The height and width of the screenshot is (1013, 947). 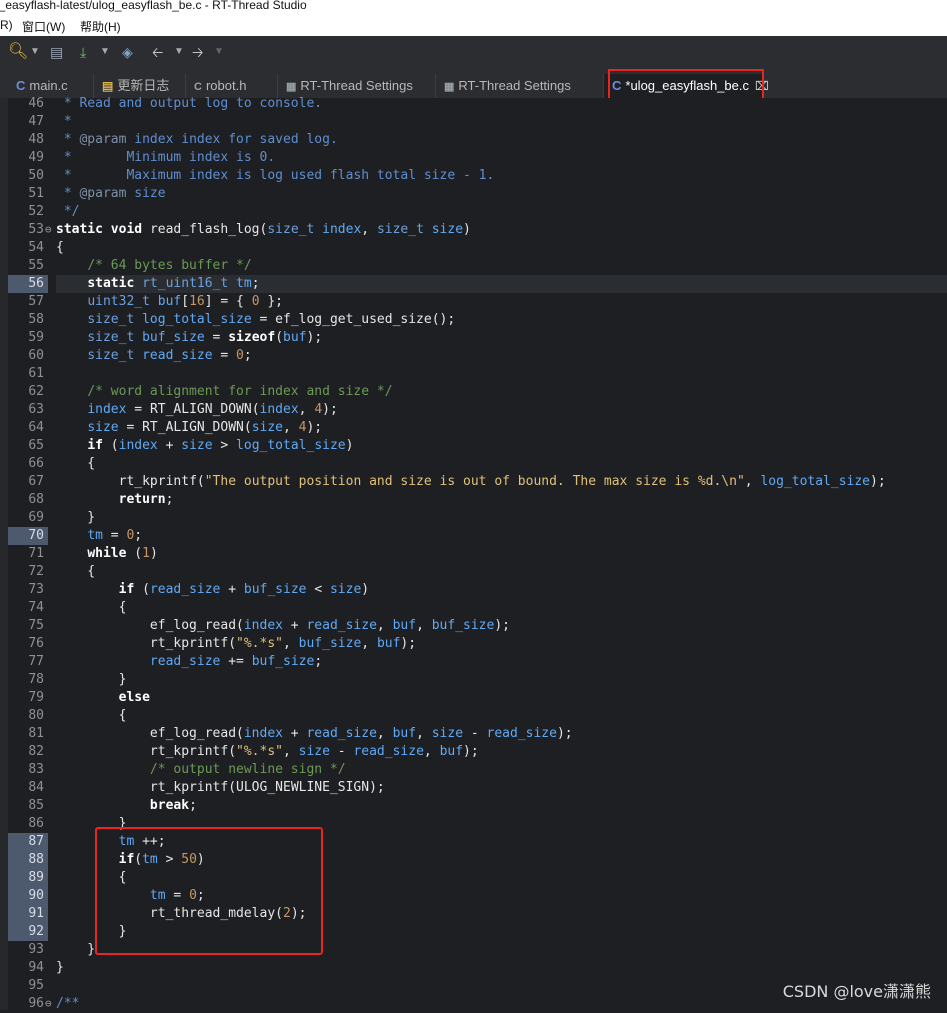 I want to click on forward-arrow-icon: 🡢, so click(x=197, y=52).